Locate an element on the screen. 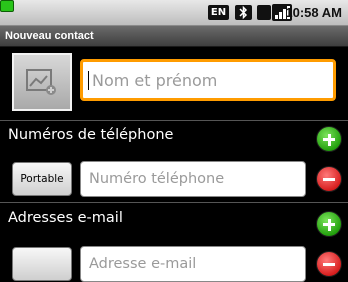 The image size is (348, 282). battery-icon is located at coordinates (7, 6).